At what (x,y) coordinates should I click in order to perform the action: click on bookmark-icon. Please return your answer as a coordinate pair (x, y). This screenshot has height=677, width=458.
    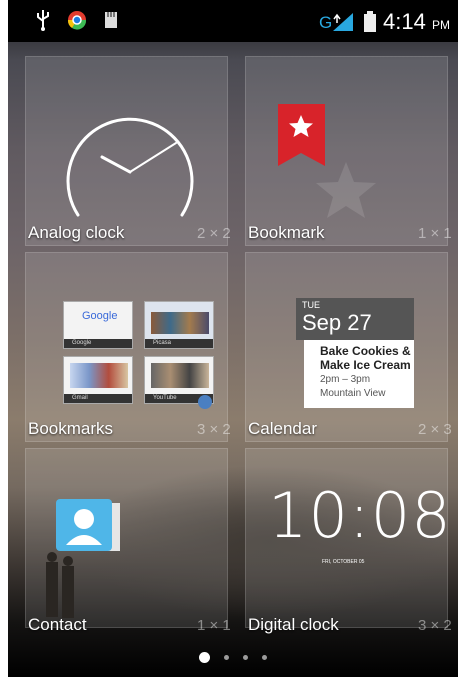
    Looking at the image, I should click on (327, 161).